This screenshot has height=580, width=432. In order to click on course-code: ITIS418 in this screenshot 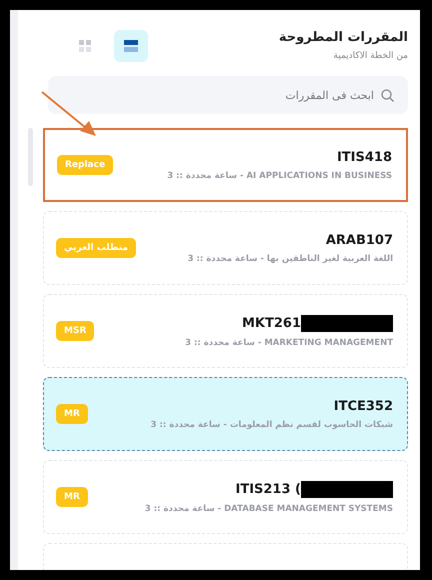, I will do `click(364, 157)`.